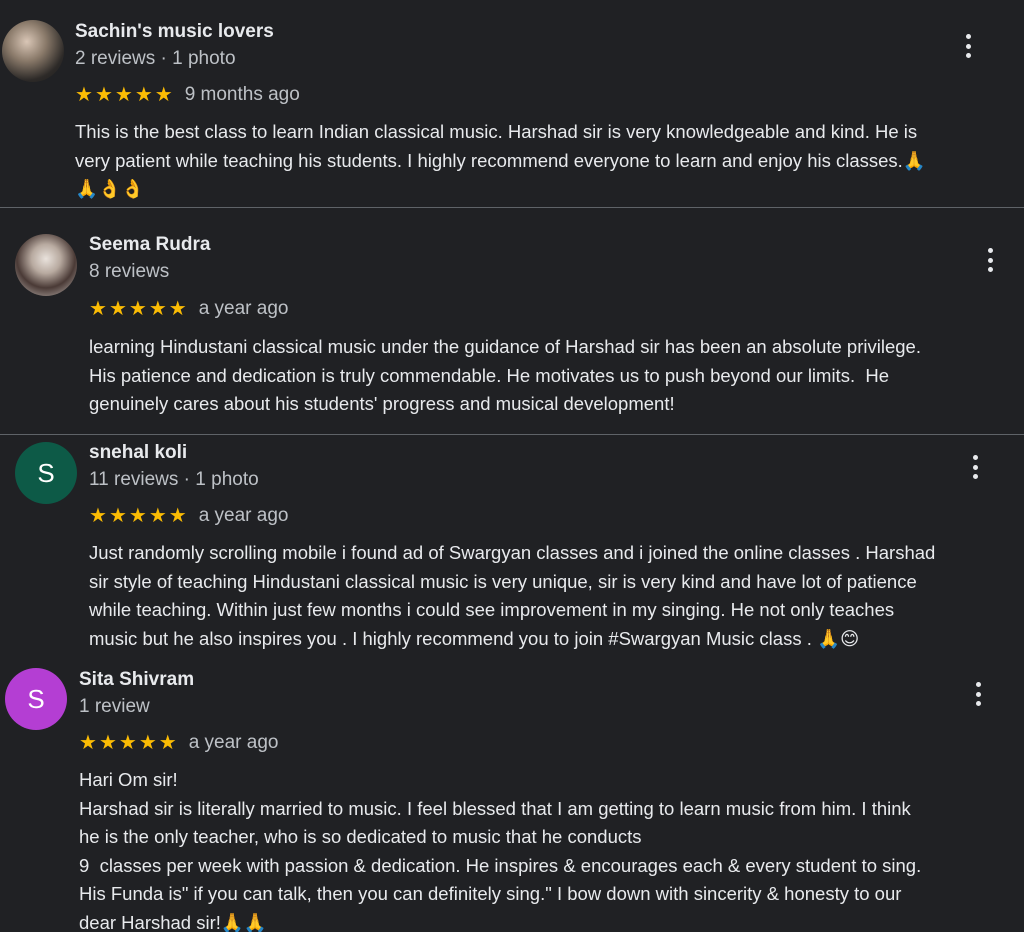 This screenshot has width=1024, height=932. I want to click on reviewer-meta: 11 reviews · 1 photo, so click(174, 479).